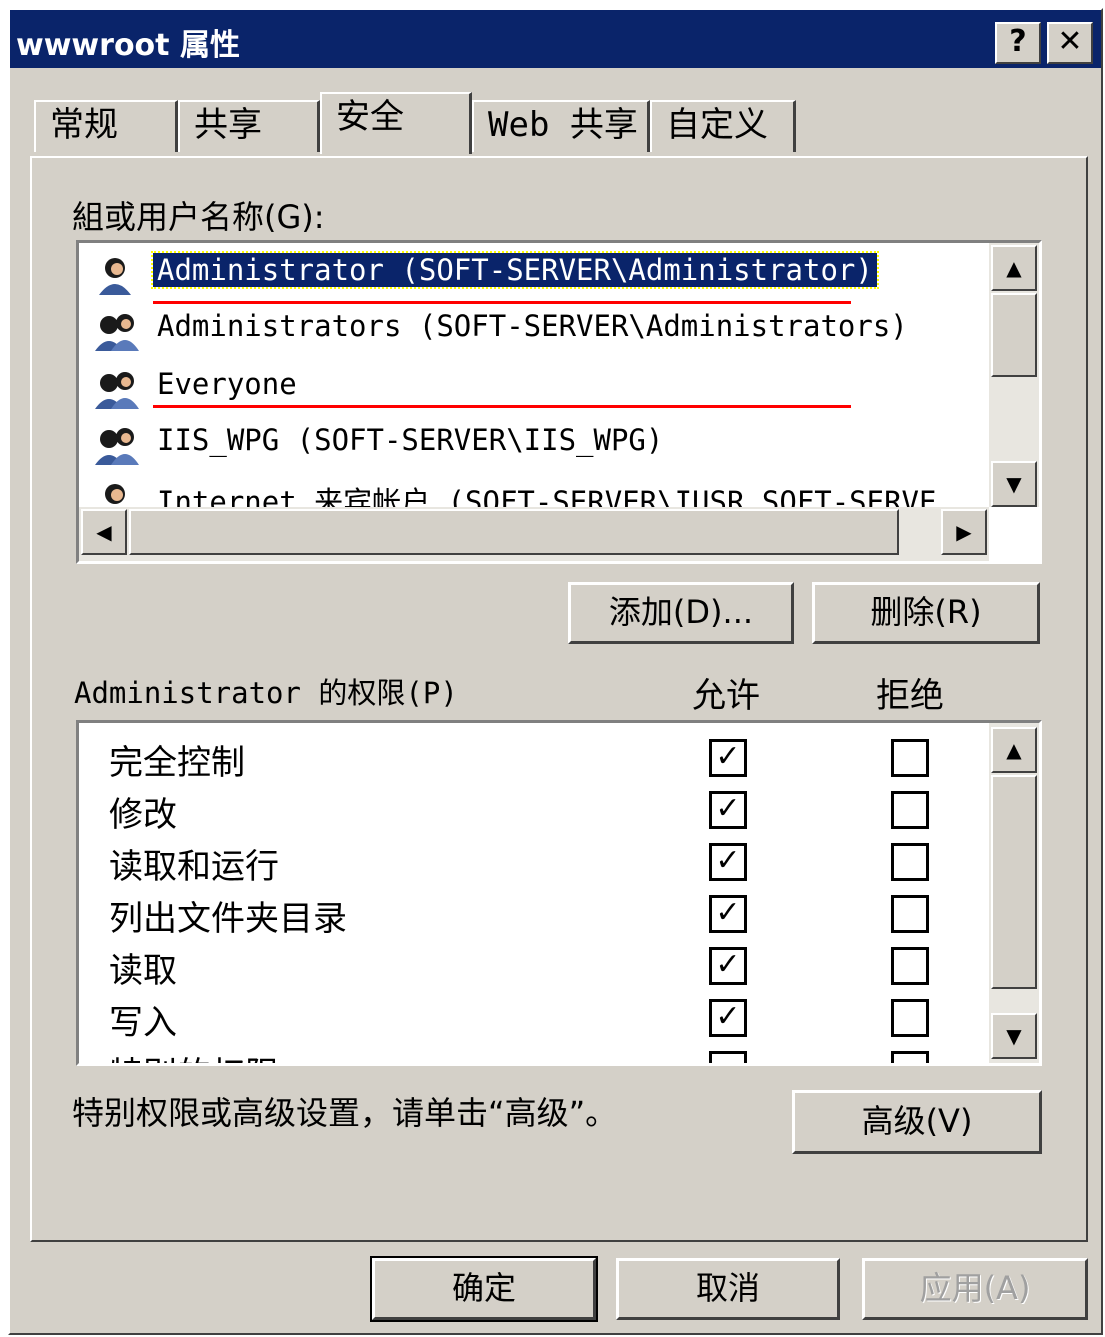 The height and width of the screenshot is (1337, 1105). I want to click on scroll-right-icon: ▶, so click(964, 532).